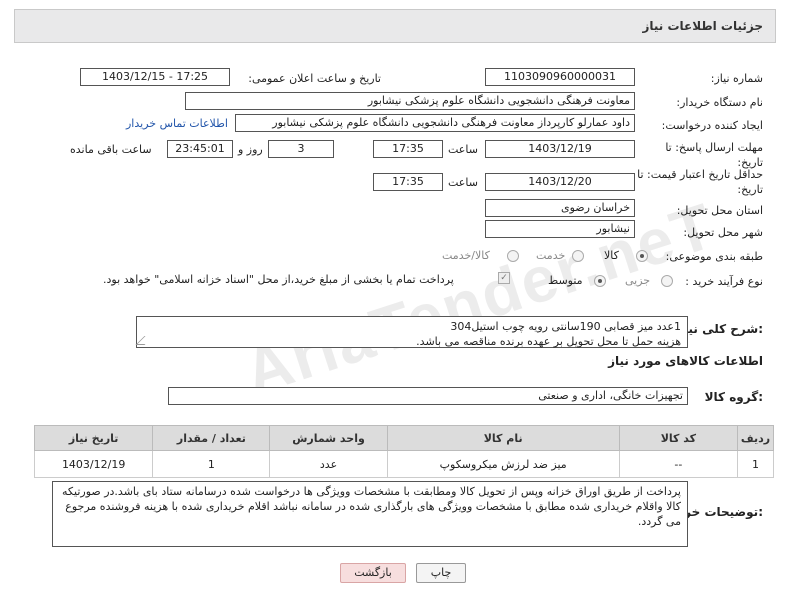  What do you see at coordinates (736, 78) in the screenshot?
I see `need-number-label: شماره نیاز:` at bounding box center [736, 78].